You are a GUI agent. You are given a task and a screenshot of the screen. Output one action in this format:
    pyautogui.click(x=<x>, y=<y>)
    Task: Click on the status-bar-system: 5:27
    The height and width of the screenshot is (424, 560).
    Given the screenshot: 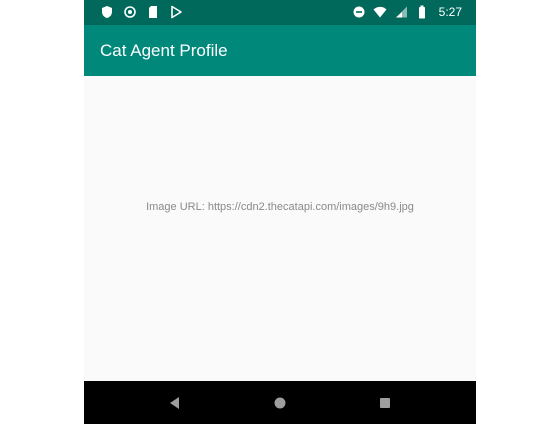 What is the action you would take?
    pyautogui.click(x=407, y=12)
    